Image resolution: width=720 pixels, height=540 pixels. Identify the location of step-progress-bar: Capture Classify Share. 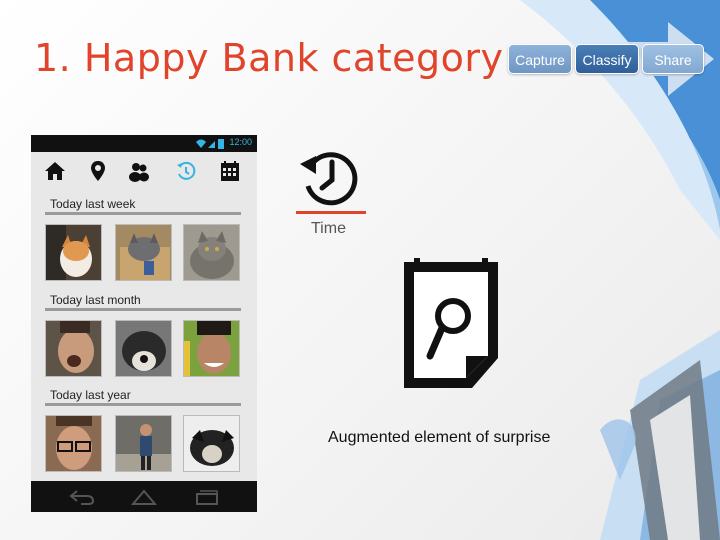
(611, 59).